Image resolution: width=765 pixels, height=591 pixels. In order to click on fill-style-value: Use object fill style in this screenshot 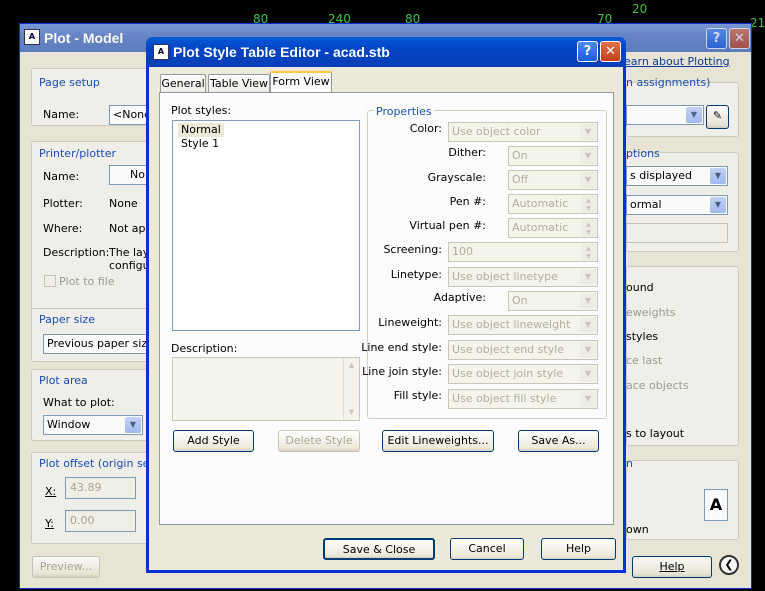, I will do `click(504, 398)`.